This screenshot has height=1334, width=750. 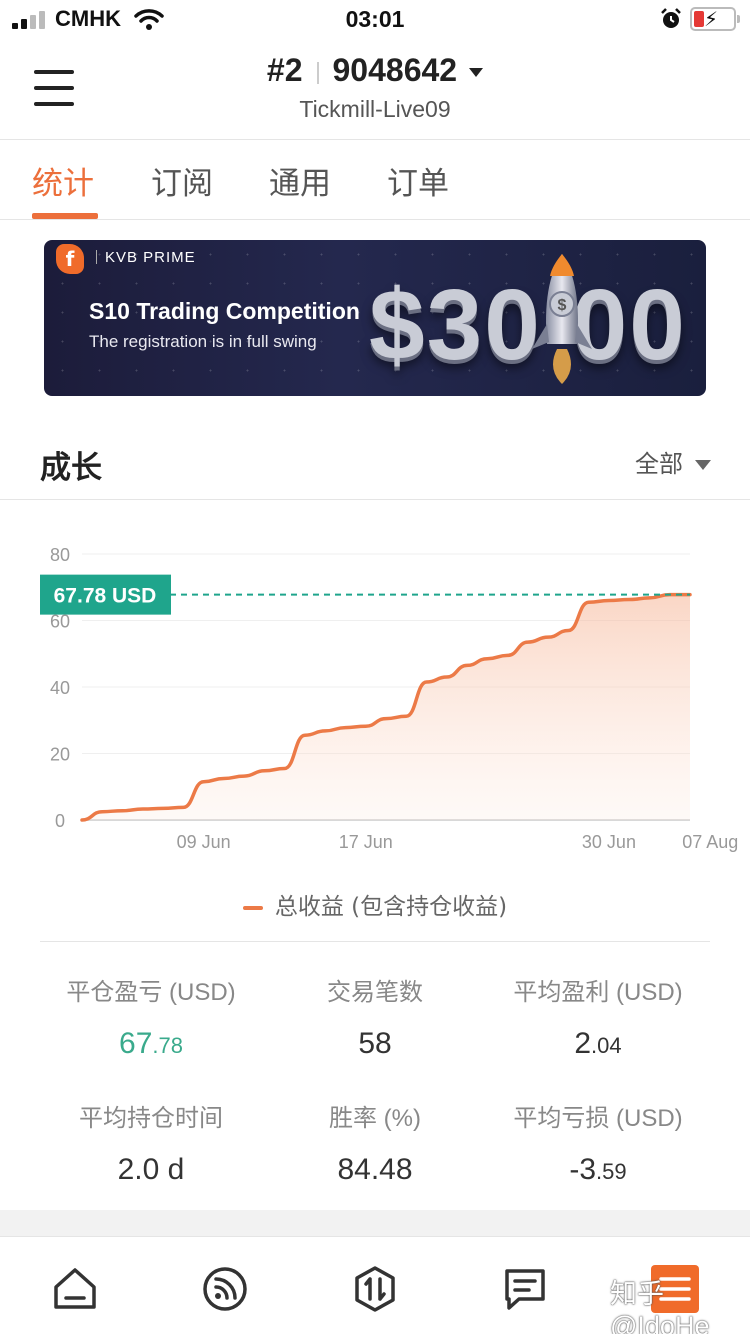 What do you see at coordinates (375, 109) in the screenshot?
I see `server-name: Tickmill-Live09` at bounding box center [375, 109].